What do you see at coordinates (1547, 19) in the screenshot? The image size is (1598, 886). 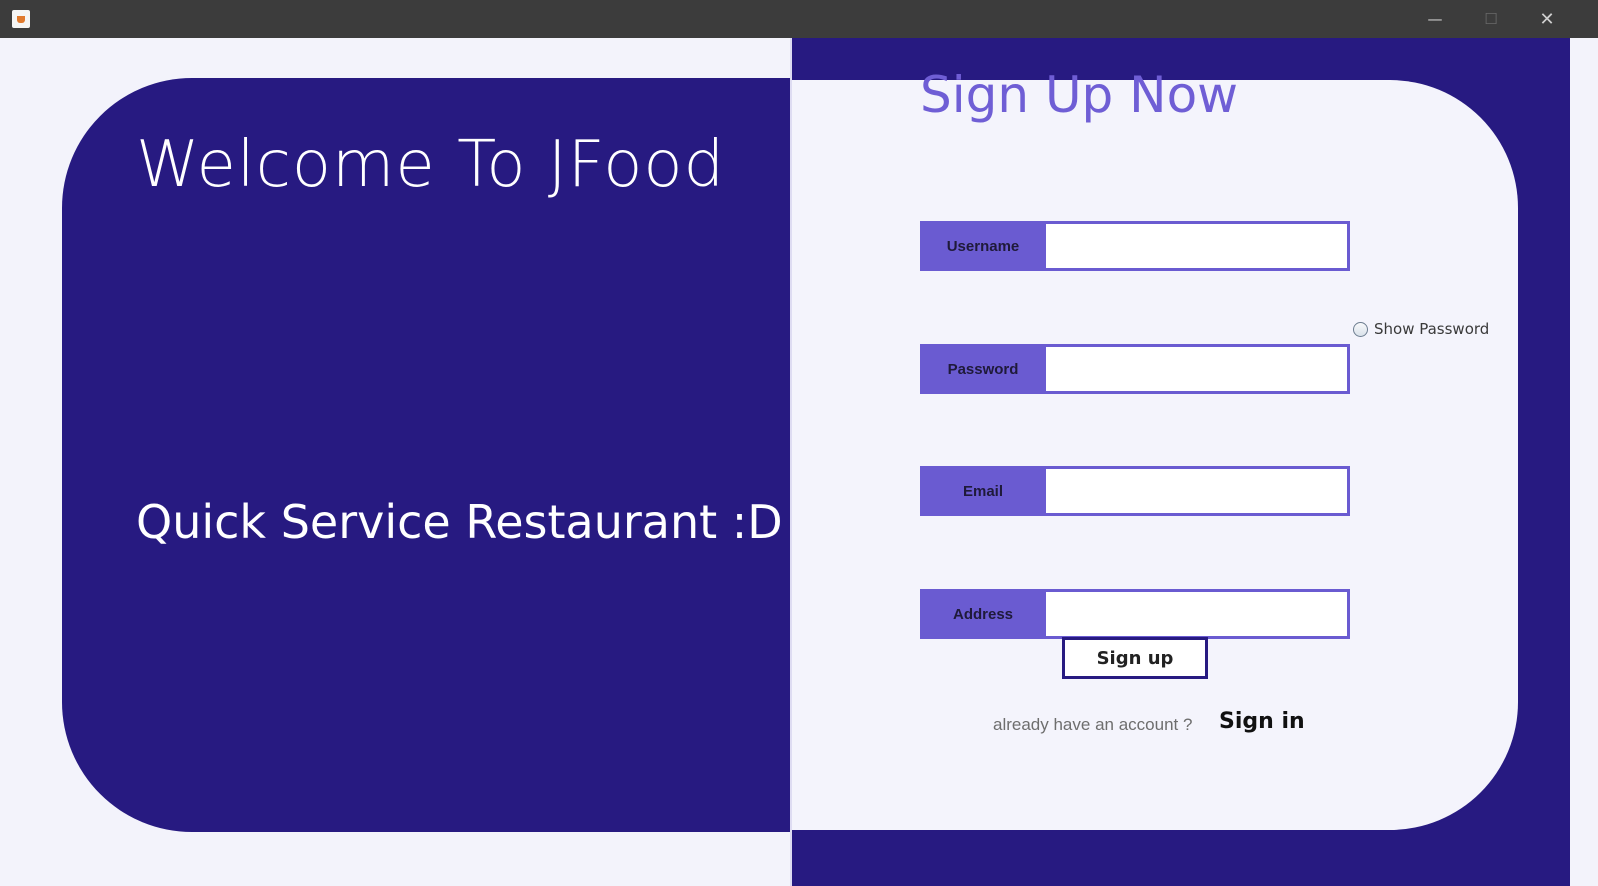 I see `close-button: ✕` at bounding box center [1547, 19].